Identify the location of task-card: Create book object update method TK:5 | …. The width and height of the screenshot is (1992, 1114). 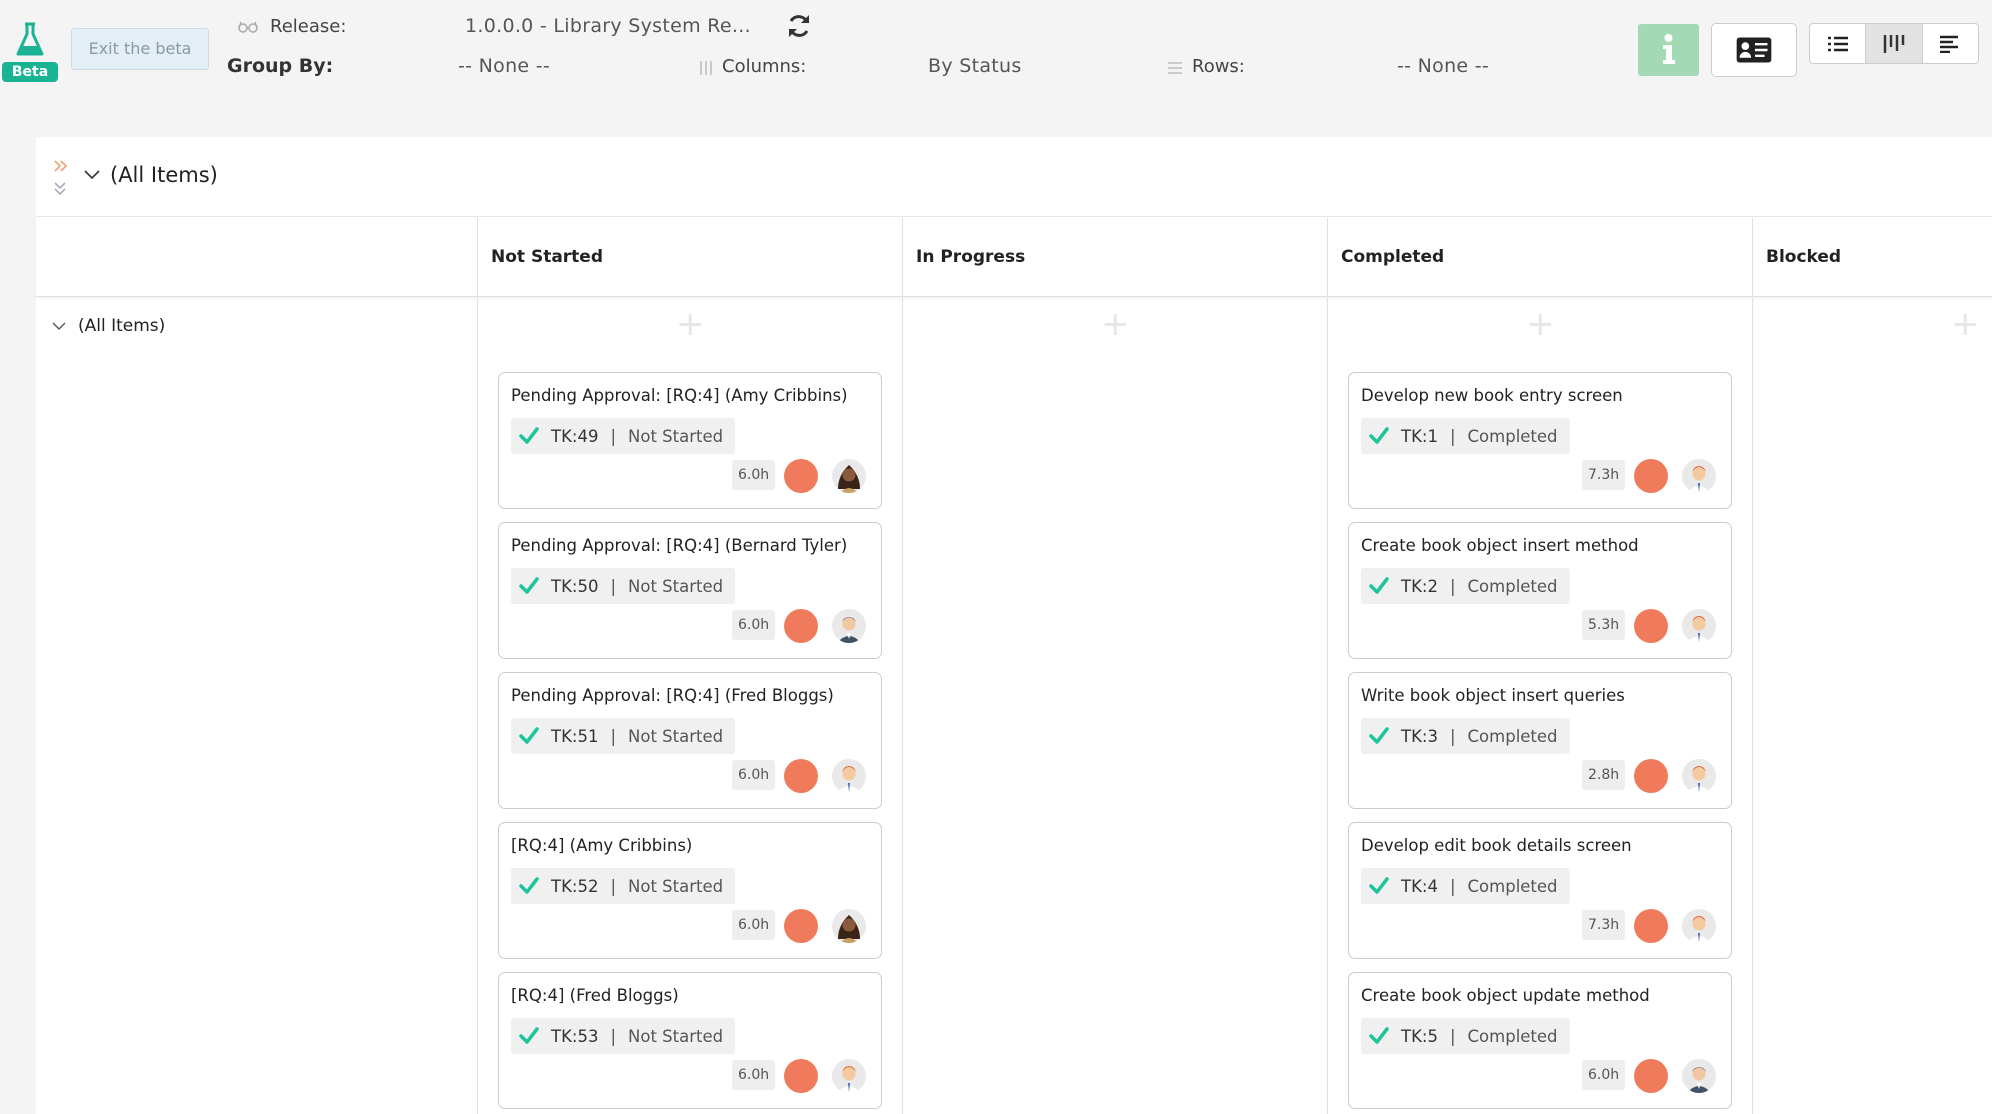
(1540, 1040).